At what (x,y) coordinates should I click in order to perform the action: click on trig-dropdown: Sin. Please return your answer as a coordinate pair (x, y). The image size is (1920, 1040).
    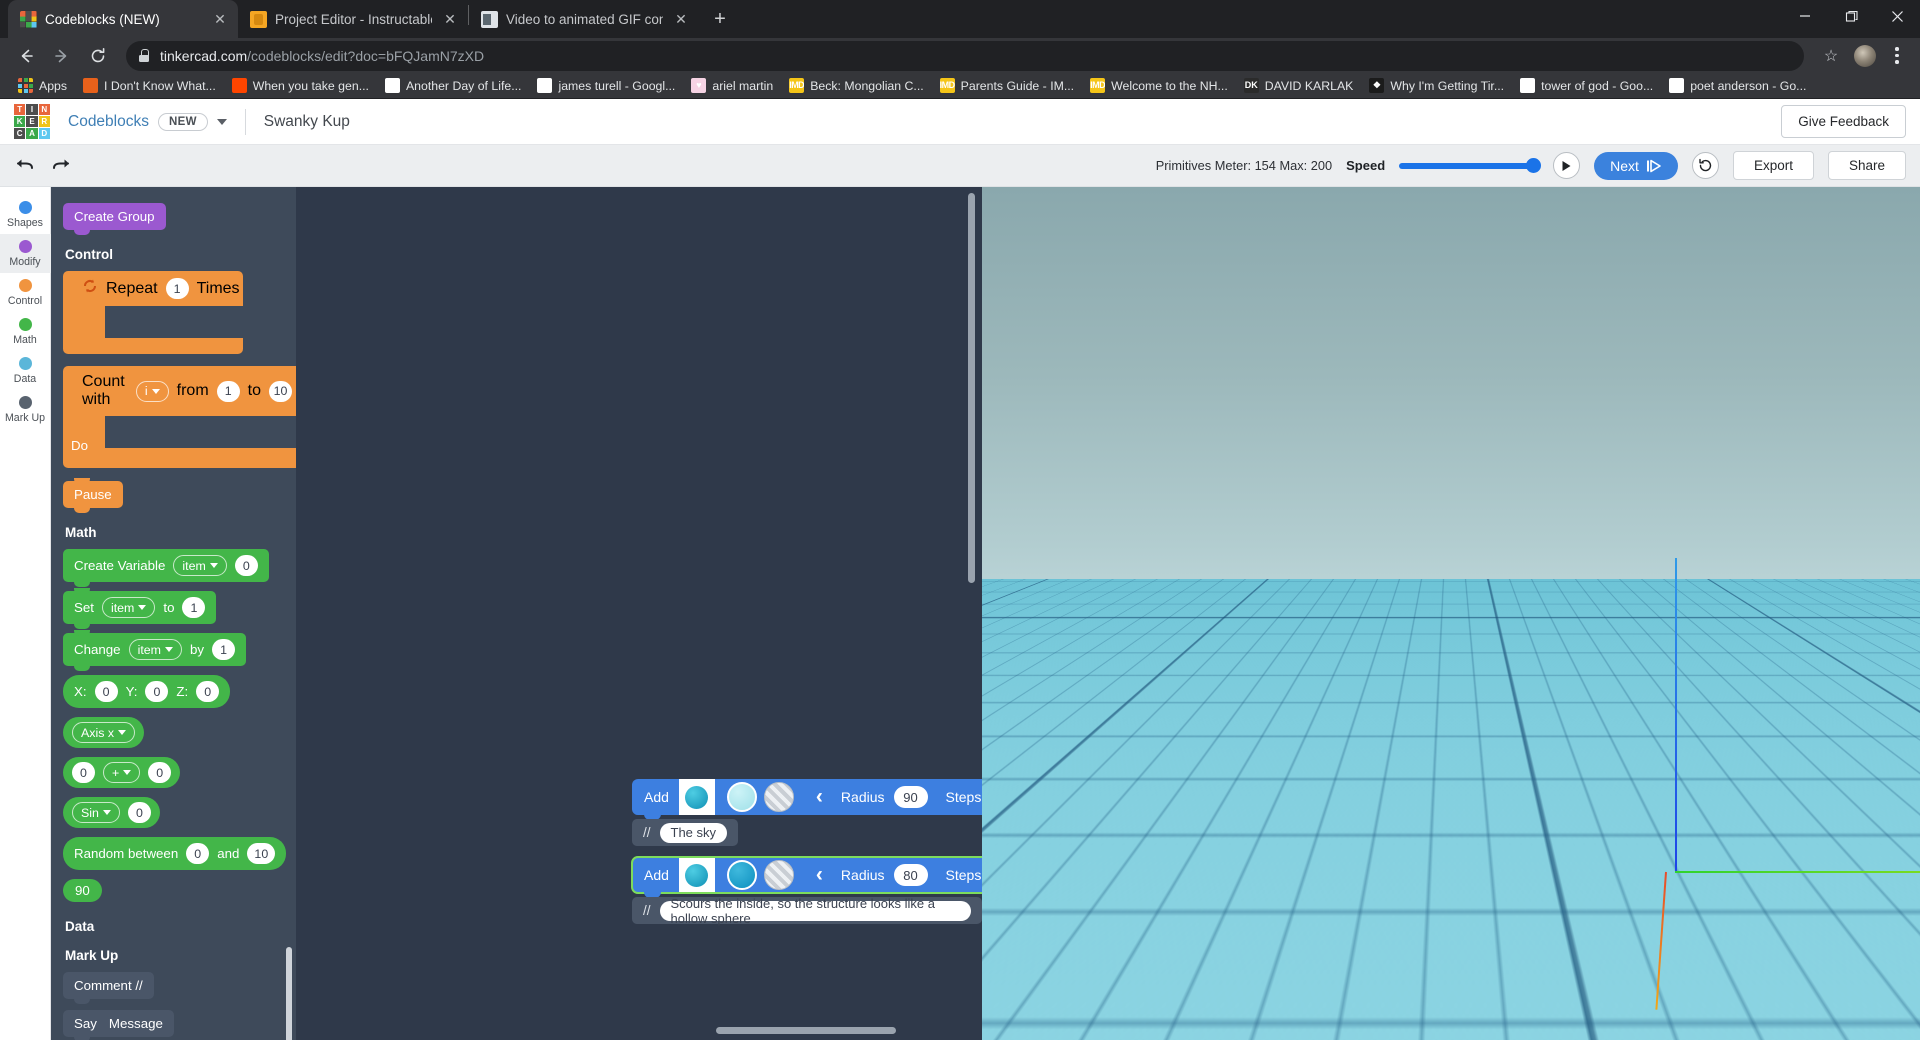
    Looking at the image, I should click on (96, 812).